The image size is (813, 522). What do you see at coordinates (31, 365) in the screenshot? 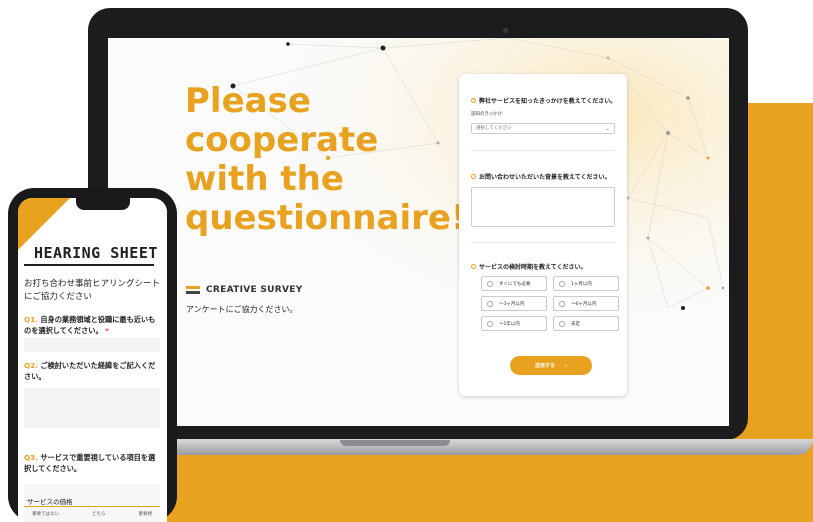
I see `question-number: Q2.` at bounding box center [31, 365].